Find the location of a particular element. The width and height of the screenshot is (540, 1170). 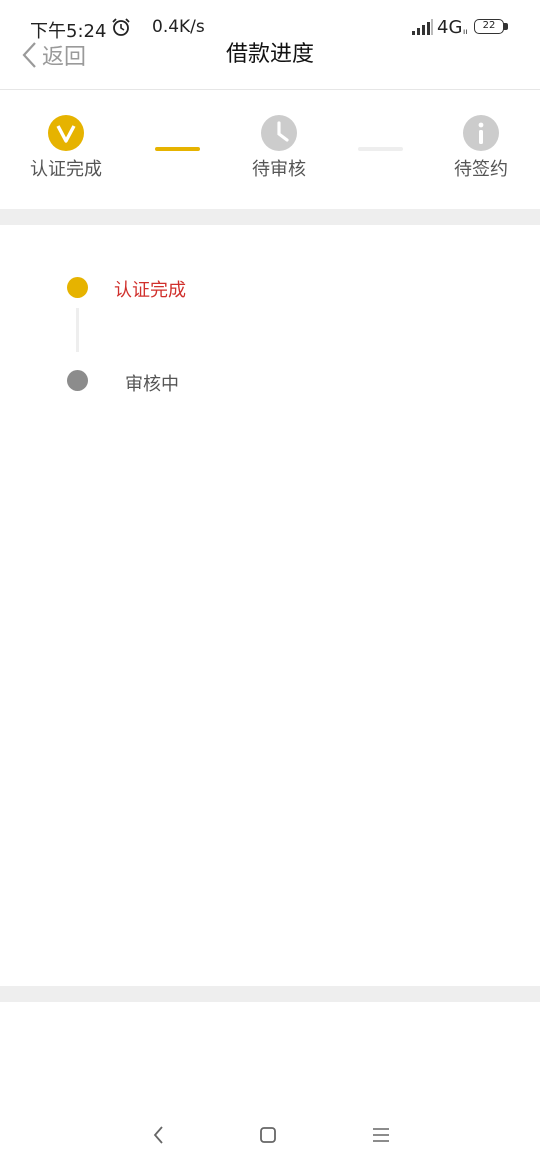

network-subscript: ıı is located at coordinates (465, 31).